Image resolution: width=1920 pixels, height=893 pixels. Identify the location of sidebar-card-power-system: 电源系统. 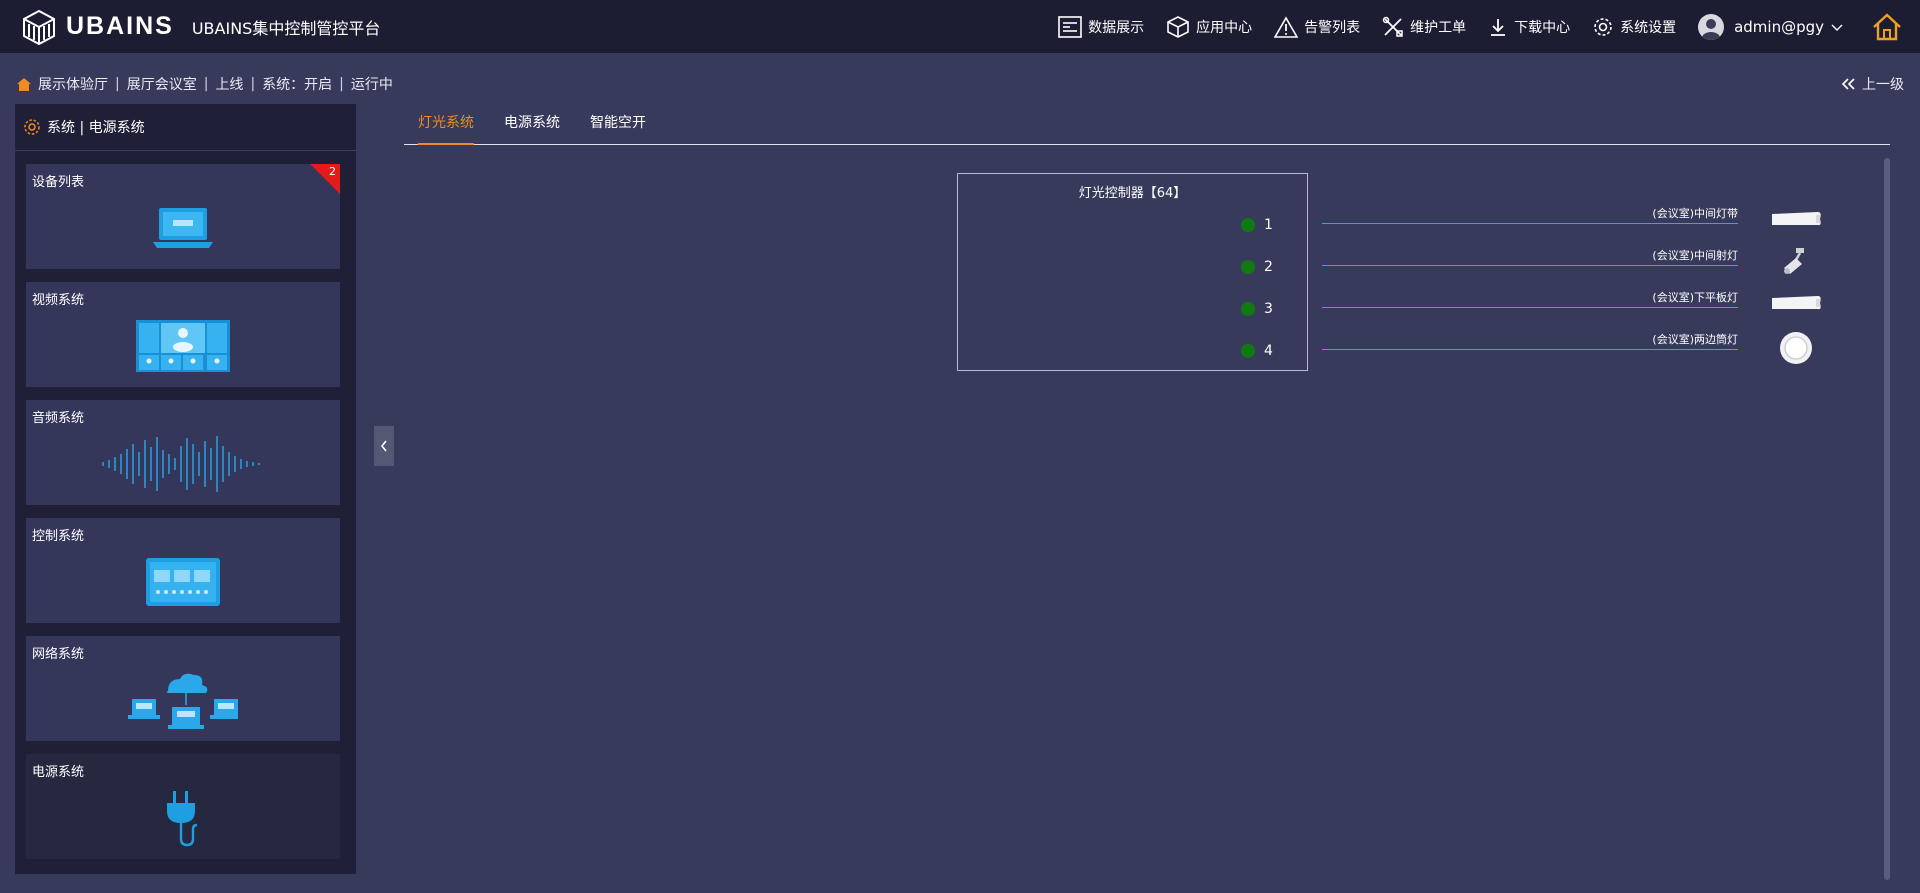
(183, 806).